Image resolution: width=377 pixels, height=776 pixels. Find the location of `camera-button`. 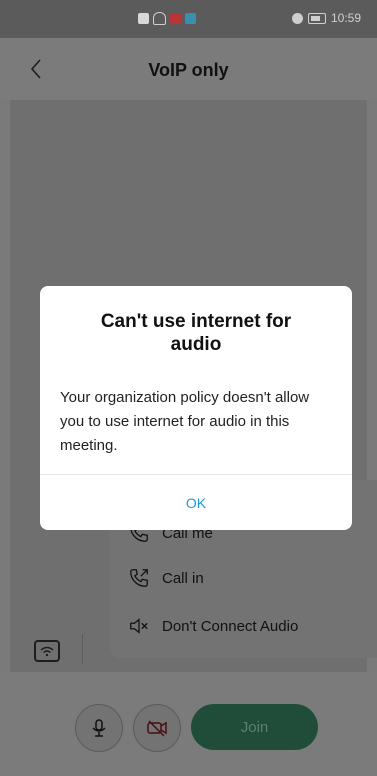

camera-button is located at coordinates (157, 728).